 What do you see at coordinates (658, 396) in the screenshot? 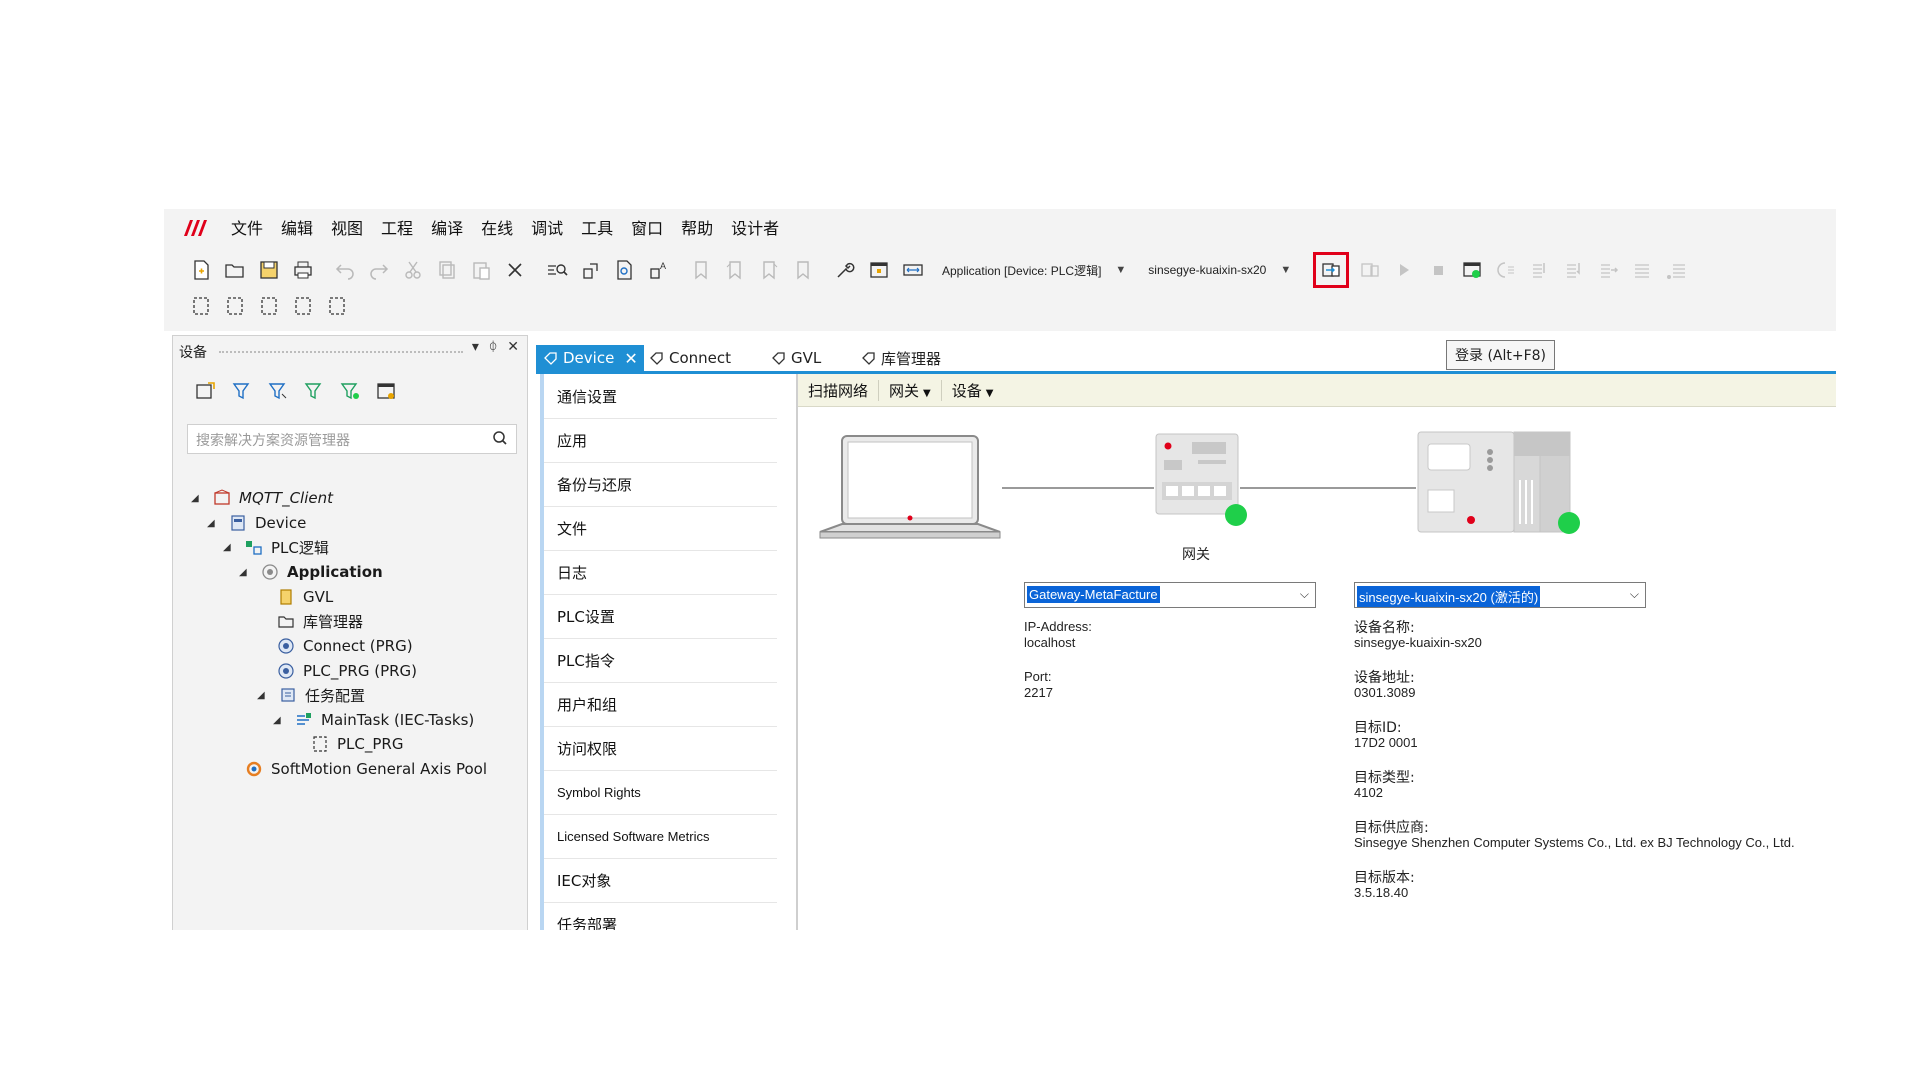
I see `nav-item-communication: 通信设置` at bounding box center [658, 396].